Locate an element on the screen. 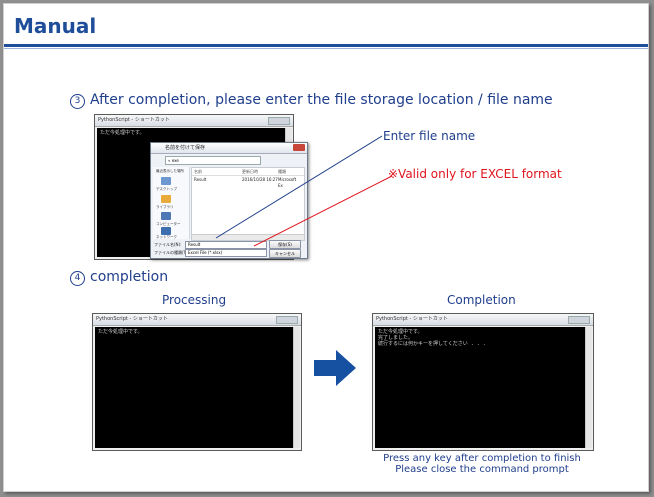 Image resolution: width=654 pixels, height=497 pixels. completion-note-line1: Press any key after completion to finish is located at coordinates (482, 458).